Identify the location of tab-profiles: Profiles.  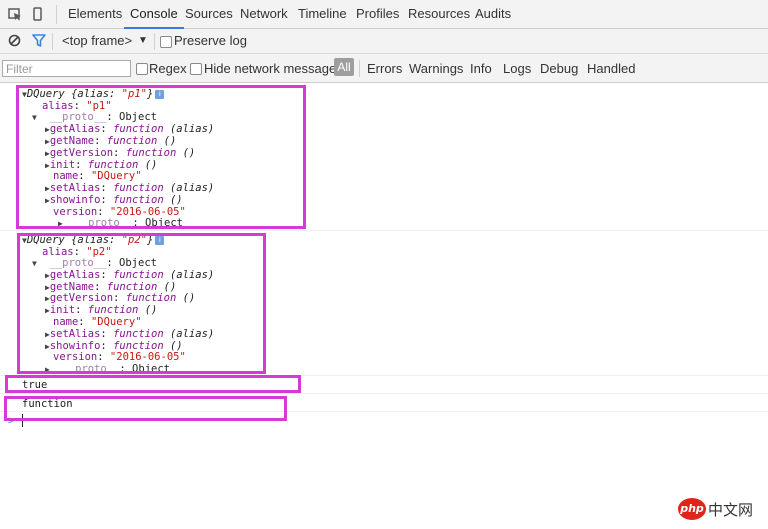
(377, 13).